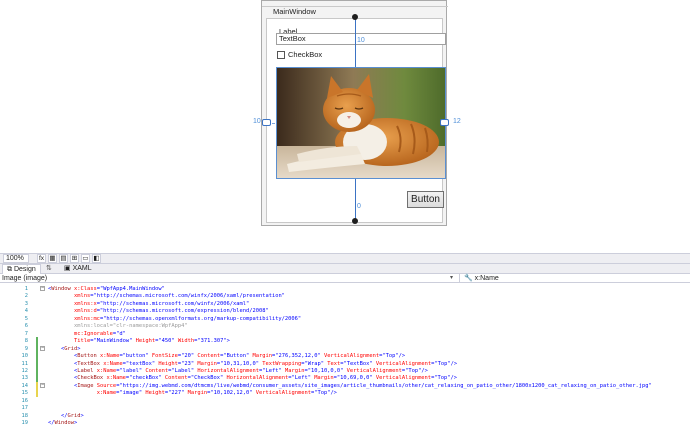  I want to click on tab-xaml: ▣ XAML, so click(78, 269).